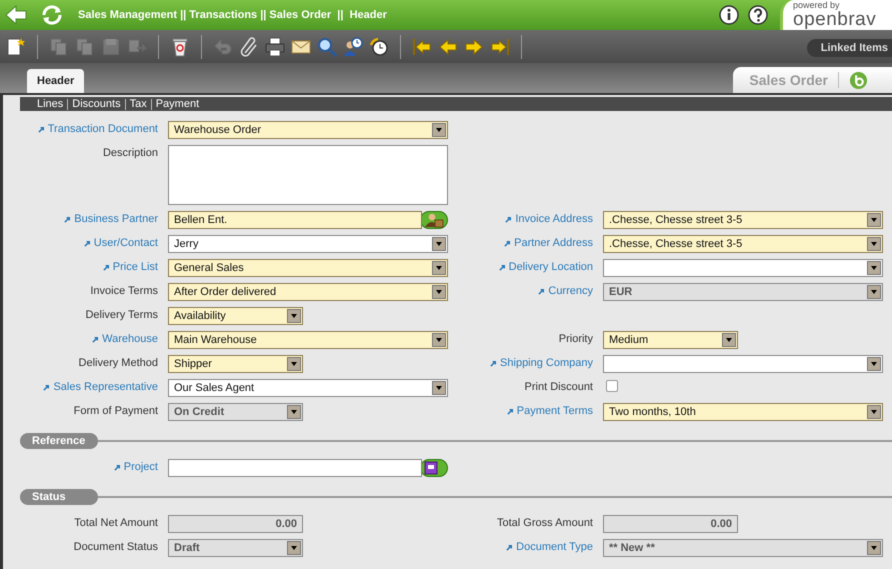 This screenshot has width=892, height=569. What do you see at coordinates (52, 15) in the screenshot?
I see `refresh-icon` at bounding box center [52, 15].